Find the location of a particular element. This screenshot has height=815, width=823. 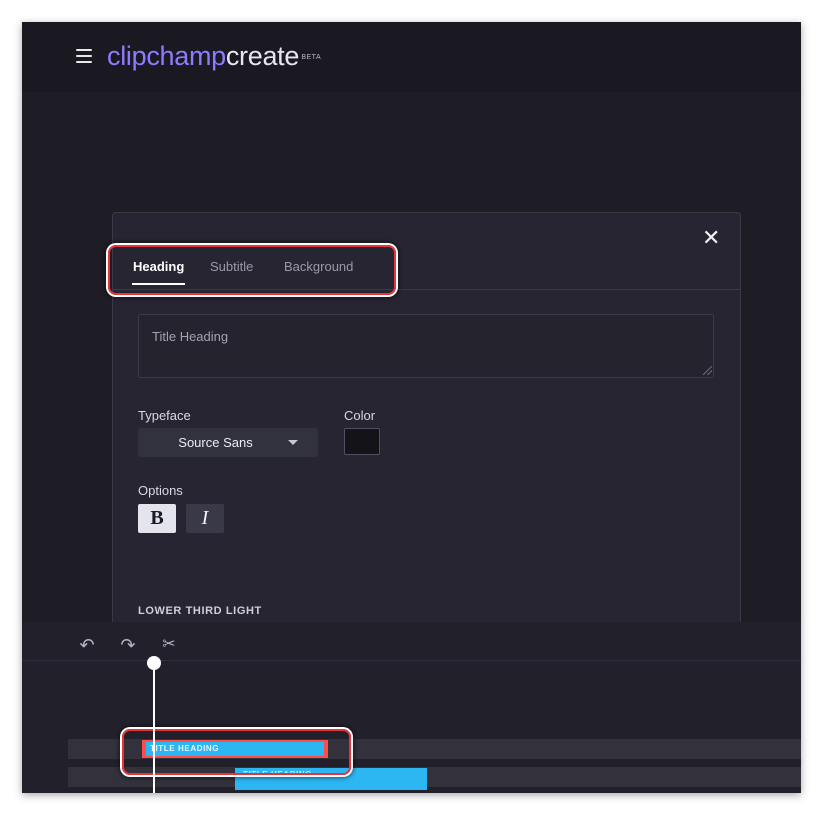

typeface-value: Source Sans is located at coordinates (215, 442).